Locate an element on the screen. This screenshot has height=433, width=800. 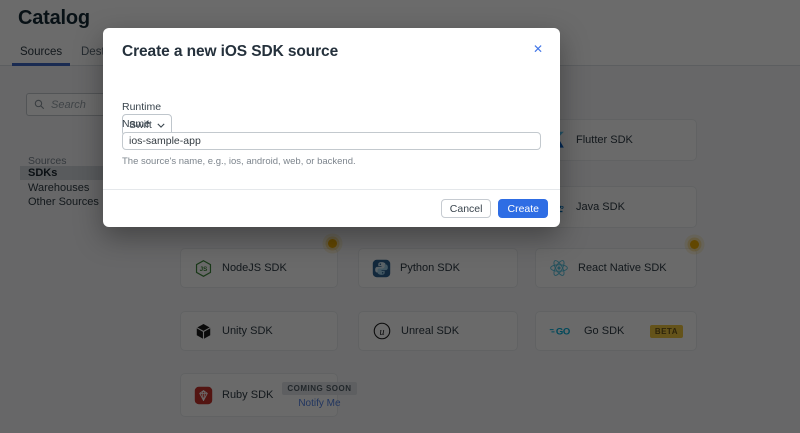
name-input is located at coordinates (331, 141).